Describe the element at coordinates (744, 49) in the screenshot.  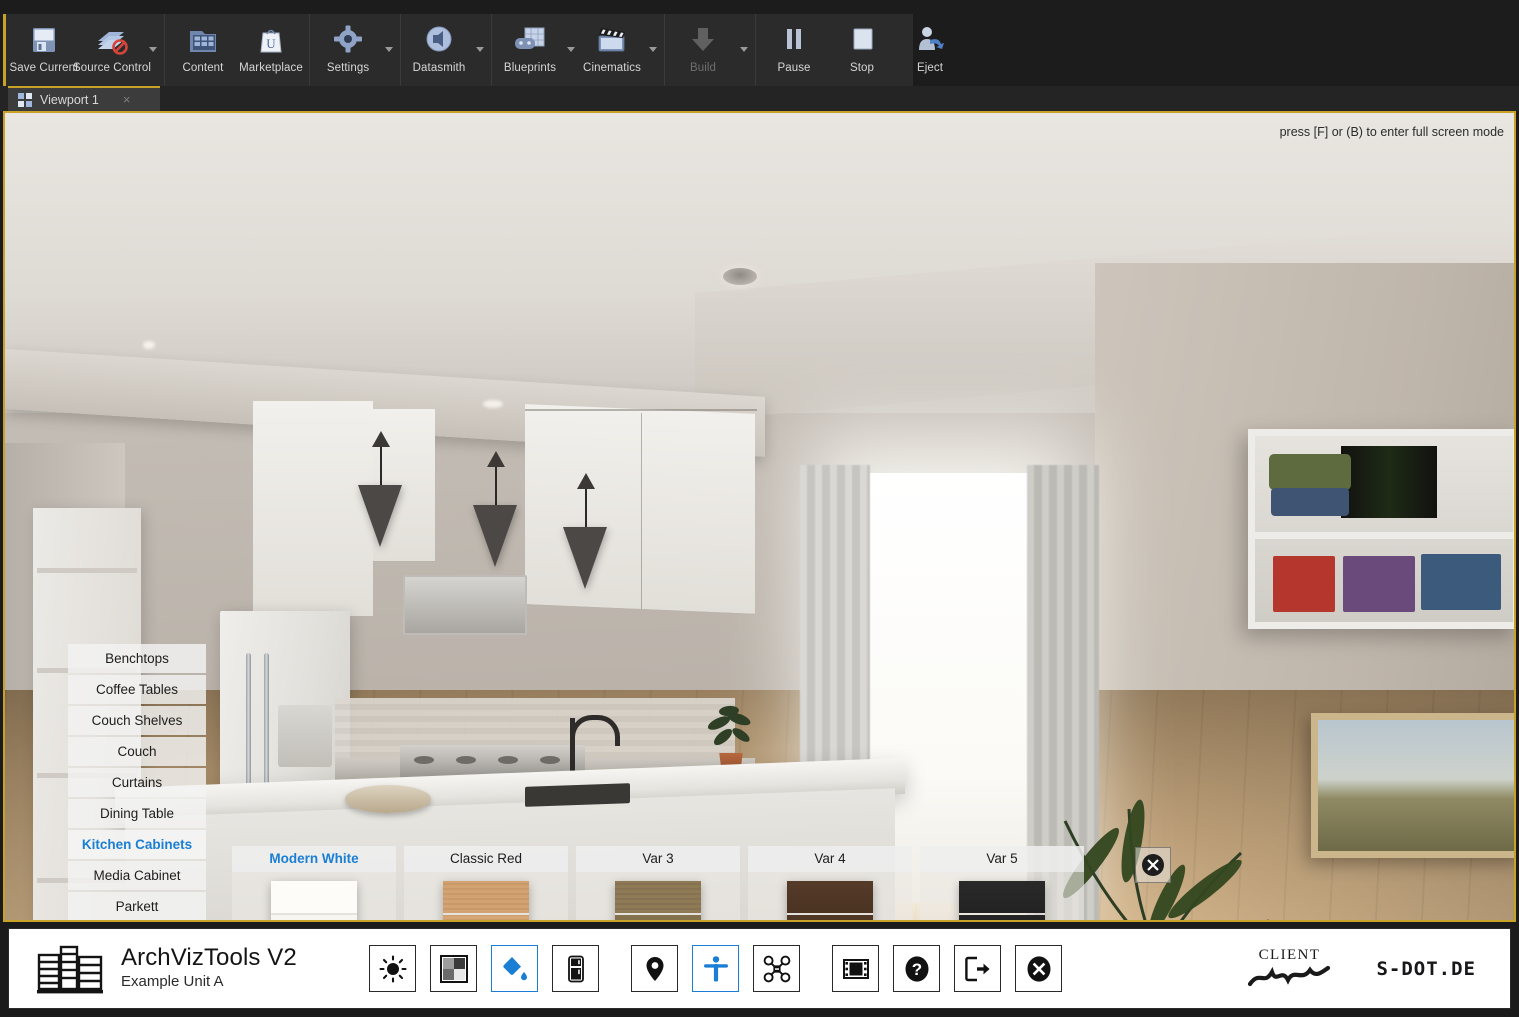
I see `build-dropdown` at that location.